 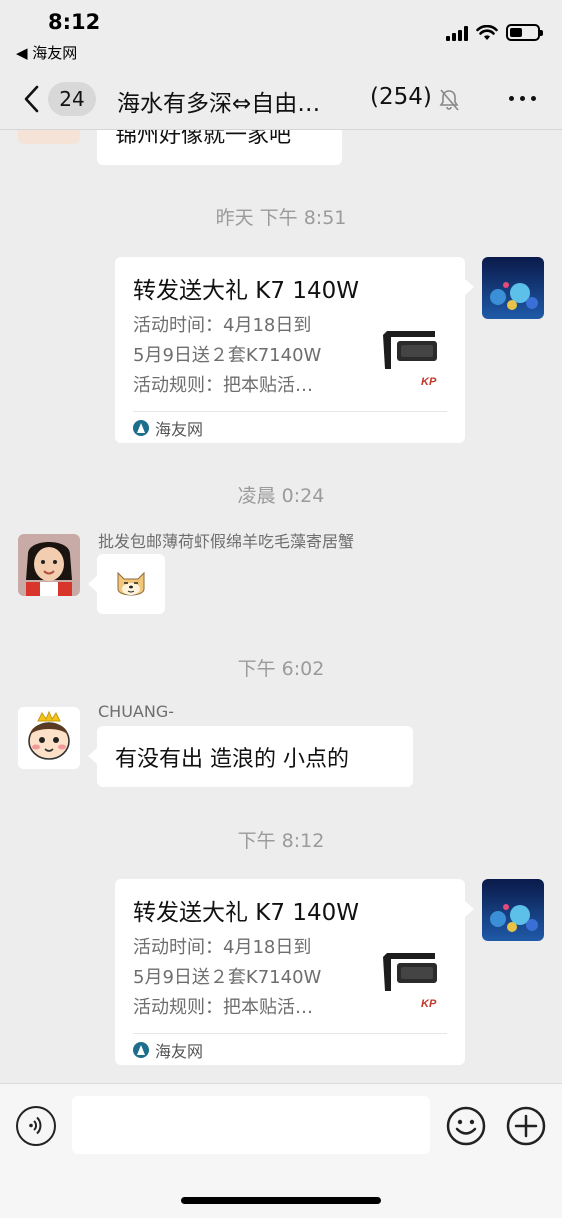 I want to click on emoji-button-icon, so click(x=466, y=1126).